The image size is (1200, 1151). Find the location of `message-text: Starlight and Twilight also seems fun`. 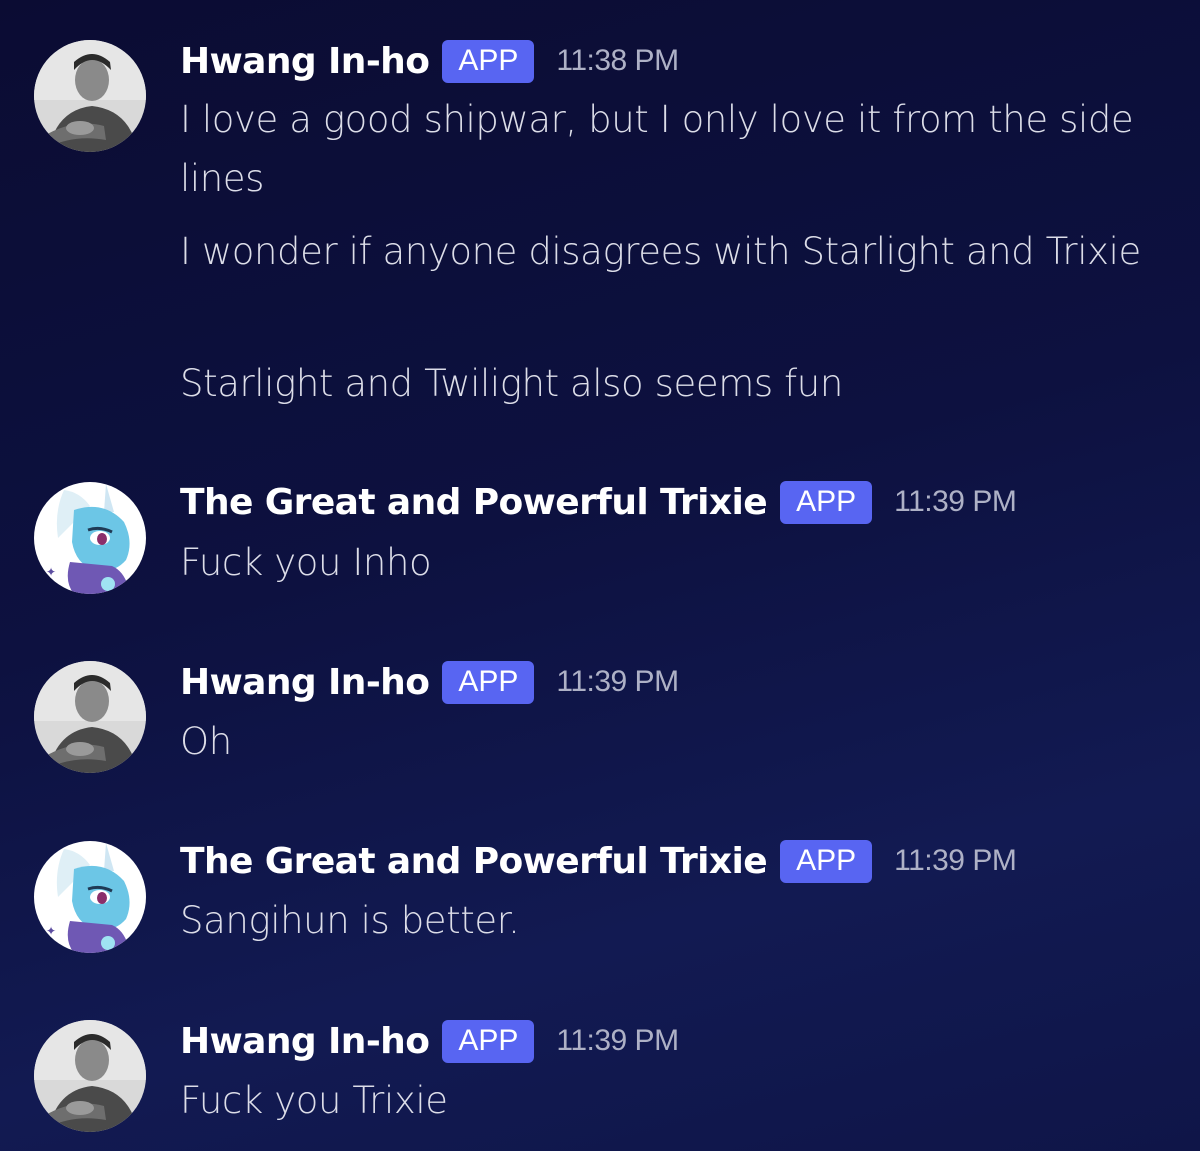

message-text: Starlight and Twilight also seems fun is located at coordinates (511, 383).